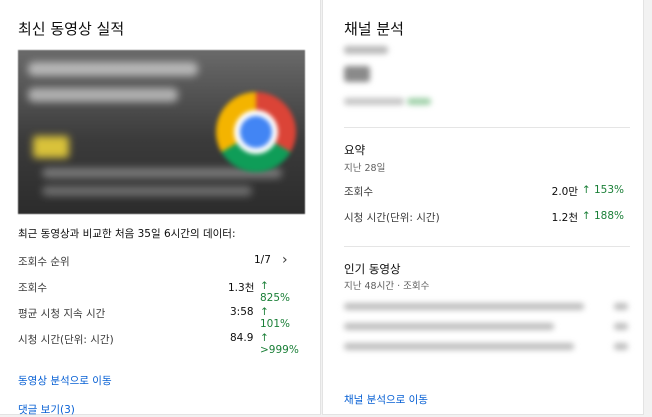 The image size is (652, 417). Describe the element at coordinates (275, 318) in the screenshot. I see `metric-change: ↑ 101%` at that location.